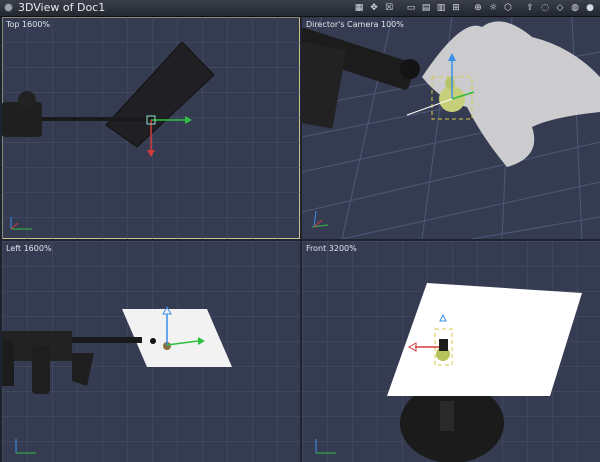  What do you see at coordinates (389, 8) in the screenshot?
I see `wireframe-icon: ☒` at bounding box center [389, 8].